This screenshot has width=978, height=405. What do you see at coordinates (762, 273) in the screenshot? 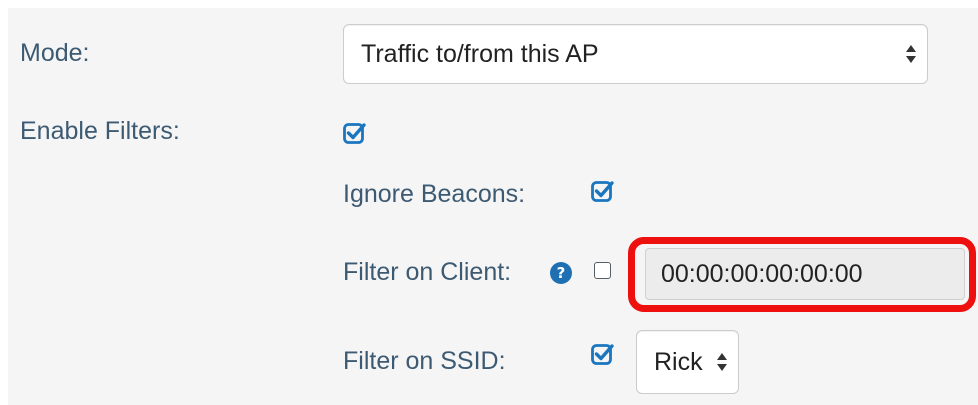
I see `client-mac-value: 00:00:00:00:00:00` at bounding box center [762, 273].